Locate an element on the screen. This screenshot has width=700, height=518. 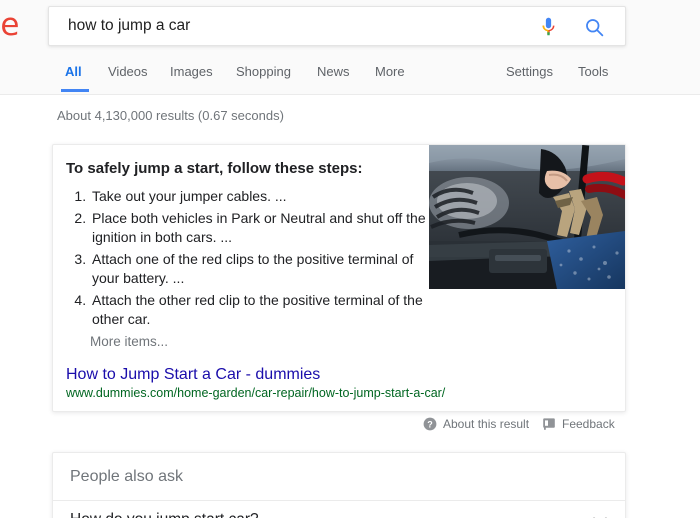
people-also-ask-question: How do you jump start car? is located at coordinates (164, 513).